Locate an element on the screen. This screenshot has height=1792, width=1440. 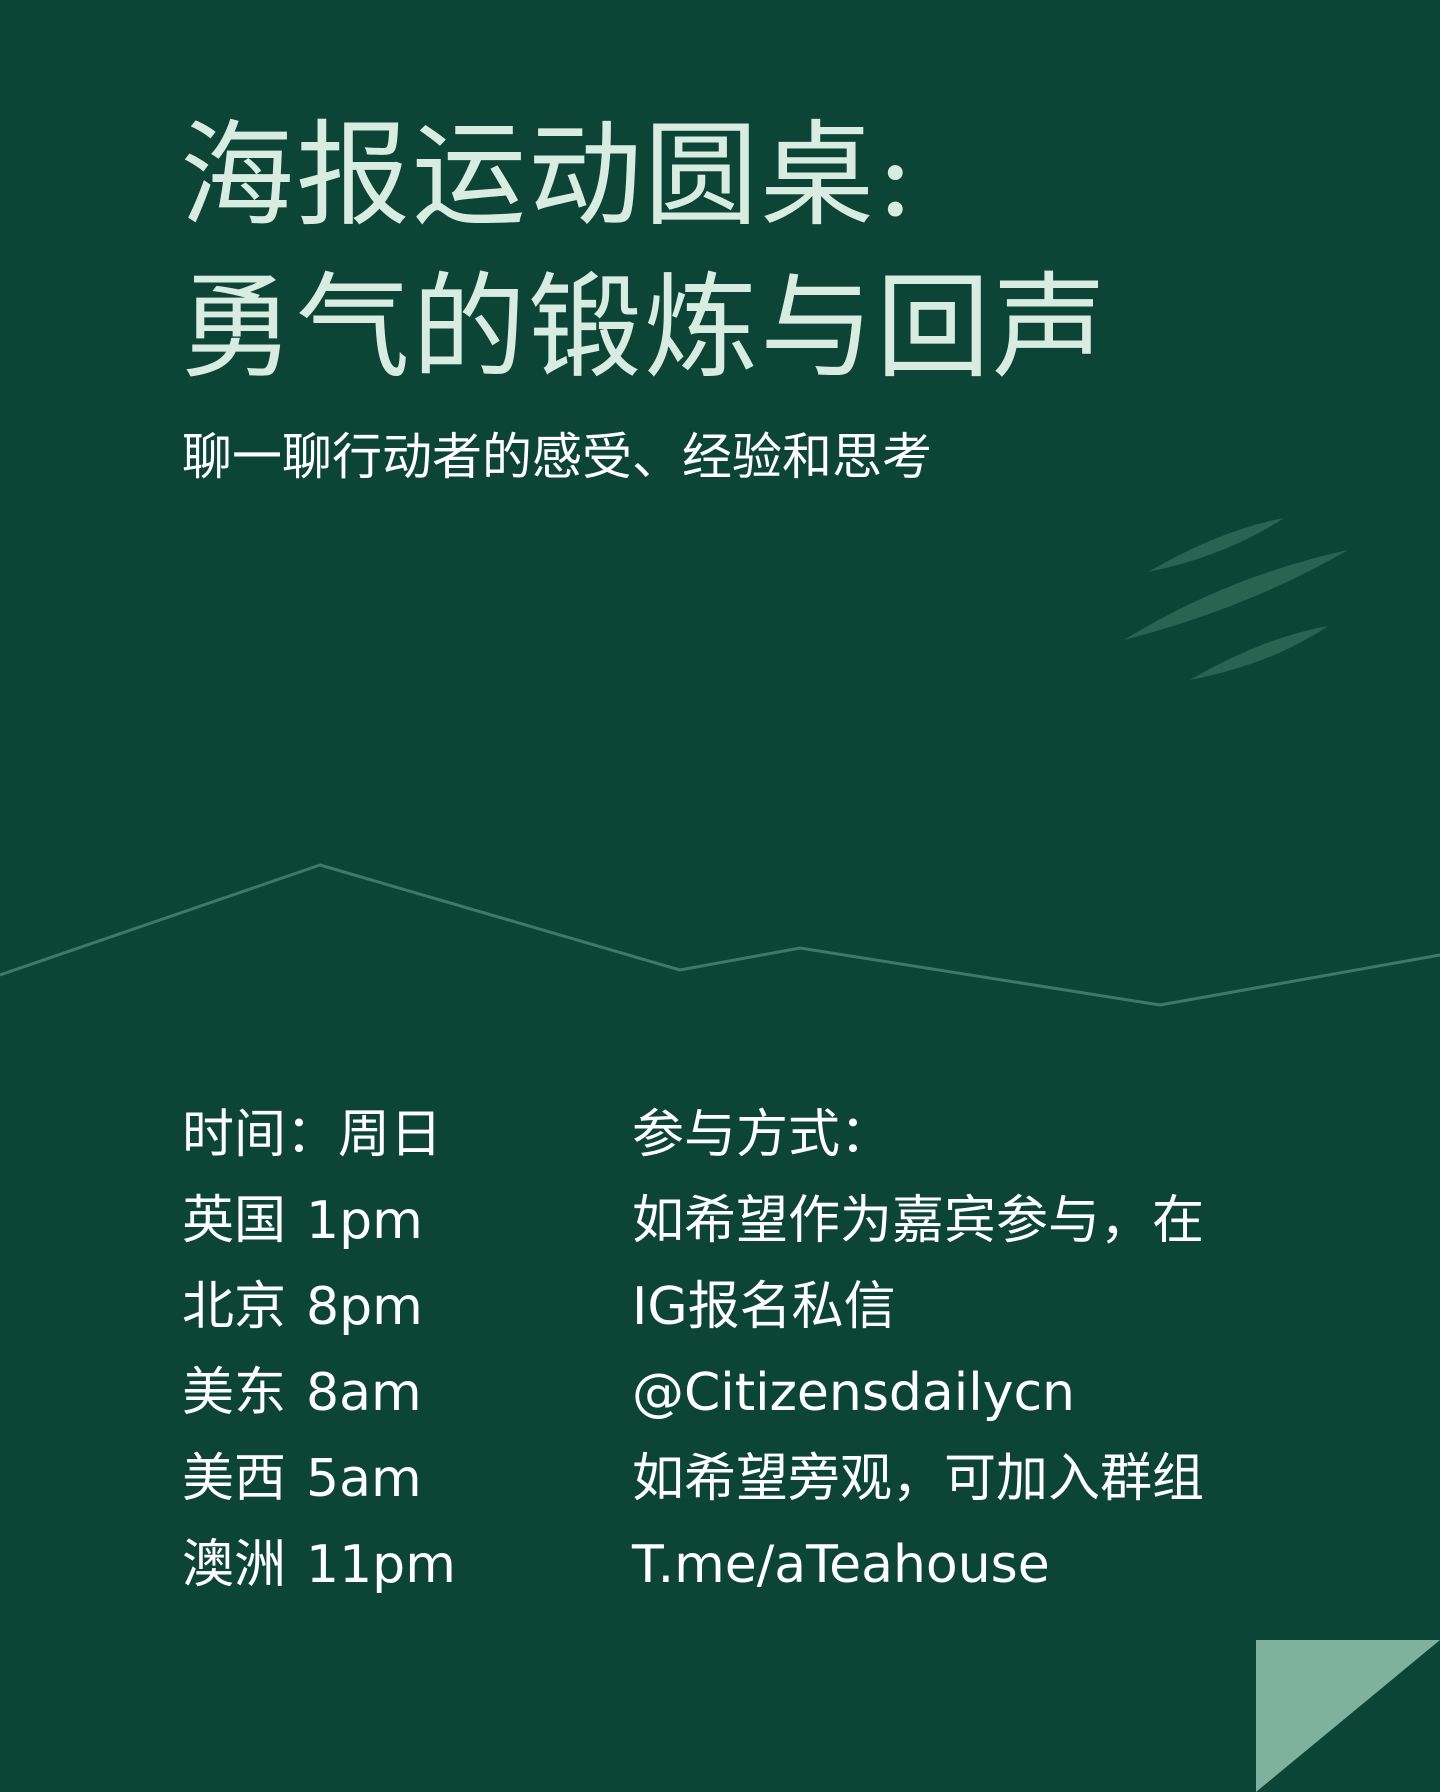
title-line-2: 勇气的锻炼与回声 is located at coordinates (644, 327).